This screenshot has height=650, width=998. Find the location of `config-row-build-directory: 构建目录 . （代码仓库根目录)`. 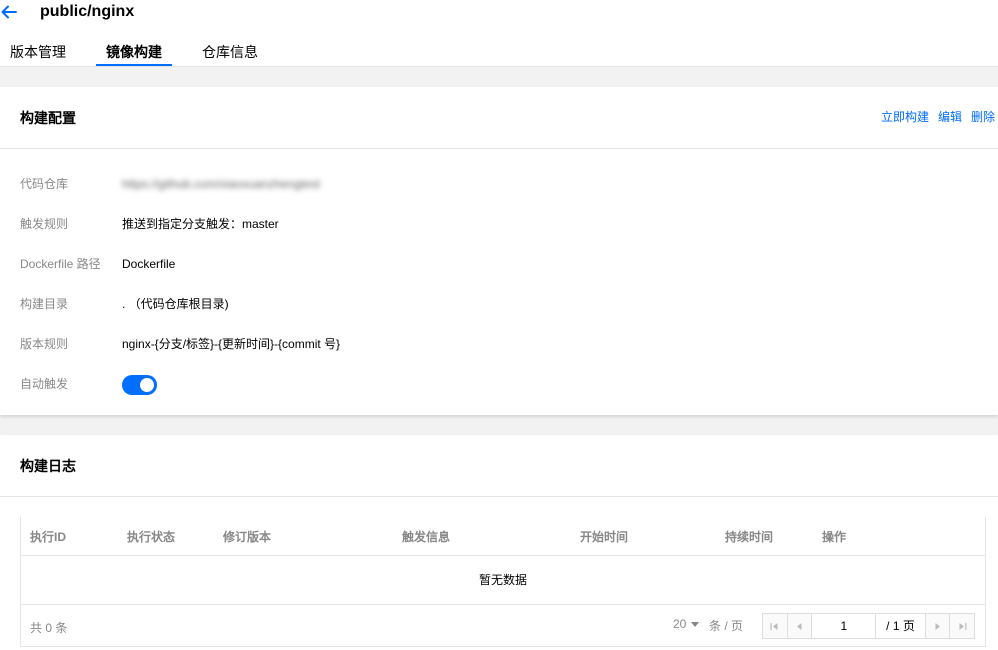

config-row-build-directory: 构建目录 . （代码仓库根目录) is located at coordinates (499, 304).